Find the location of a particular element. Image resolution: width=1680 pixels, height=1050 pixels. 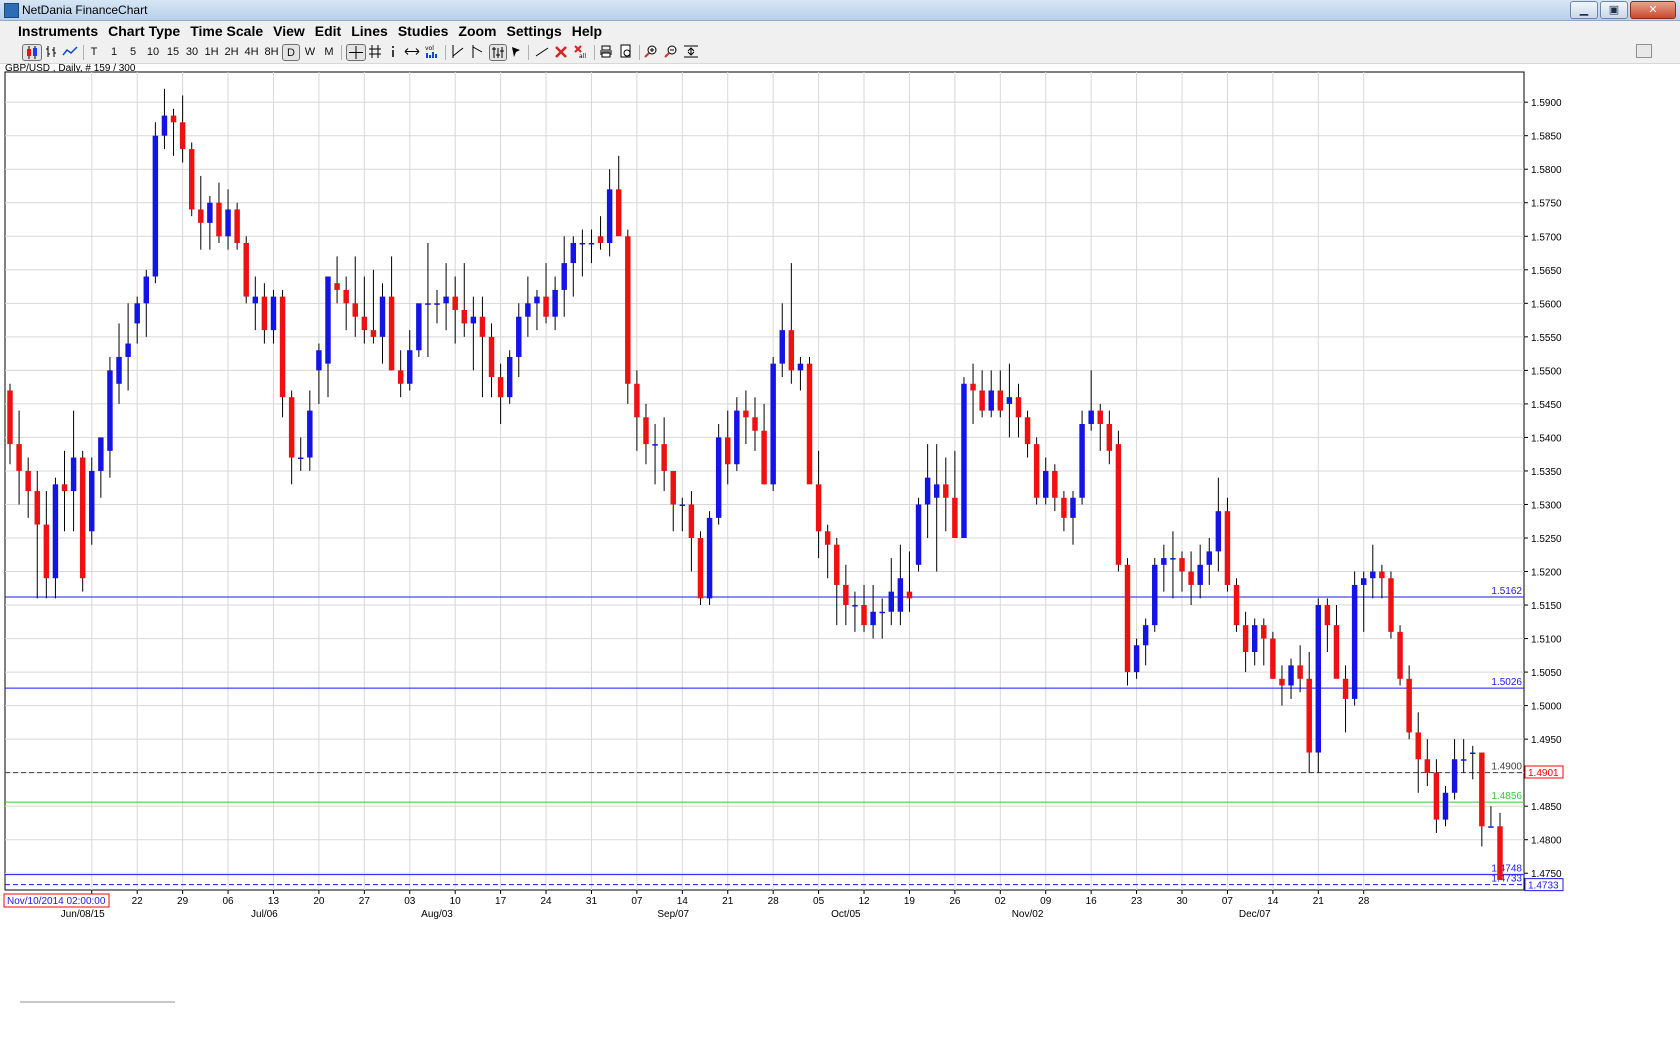

menu-lines: Lines is located at coordinates (369, 31).